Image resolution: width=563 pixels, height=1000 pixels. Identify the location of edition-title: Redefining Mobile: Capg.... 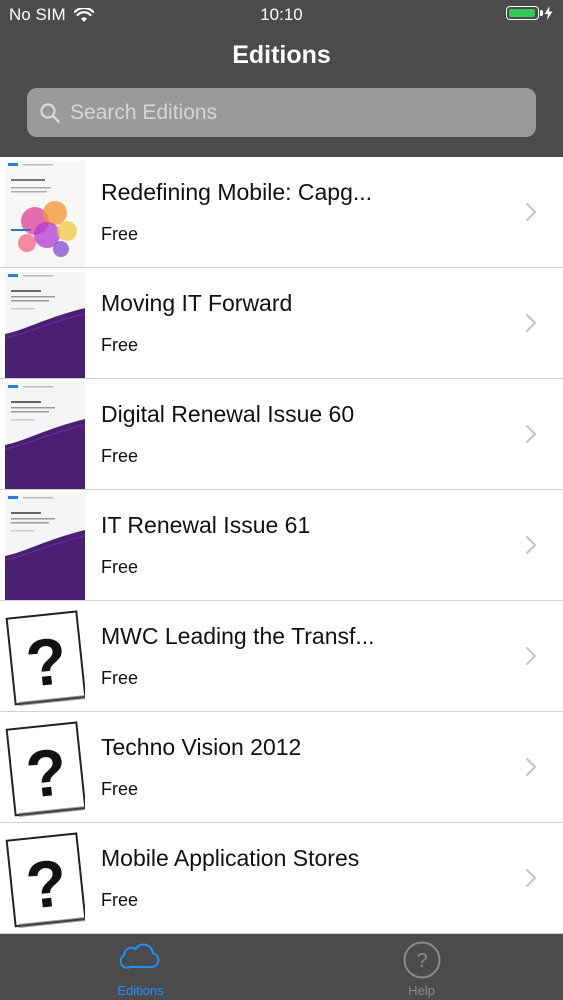
(237, 192).